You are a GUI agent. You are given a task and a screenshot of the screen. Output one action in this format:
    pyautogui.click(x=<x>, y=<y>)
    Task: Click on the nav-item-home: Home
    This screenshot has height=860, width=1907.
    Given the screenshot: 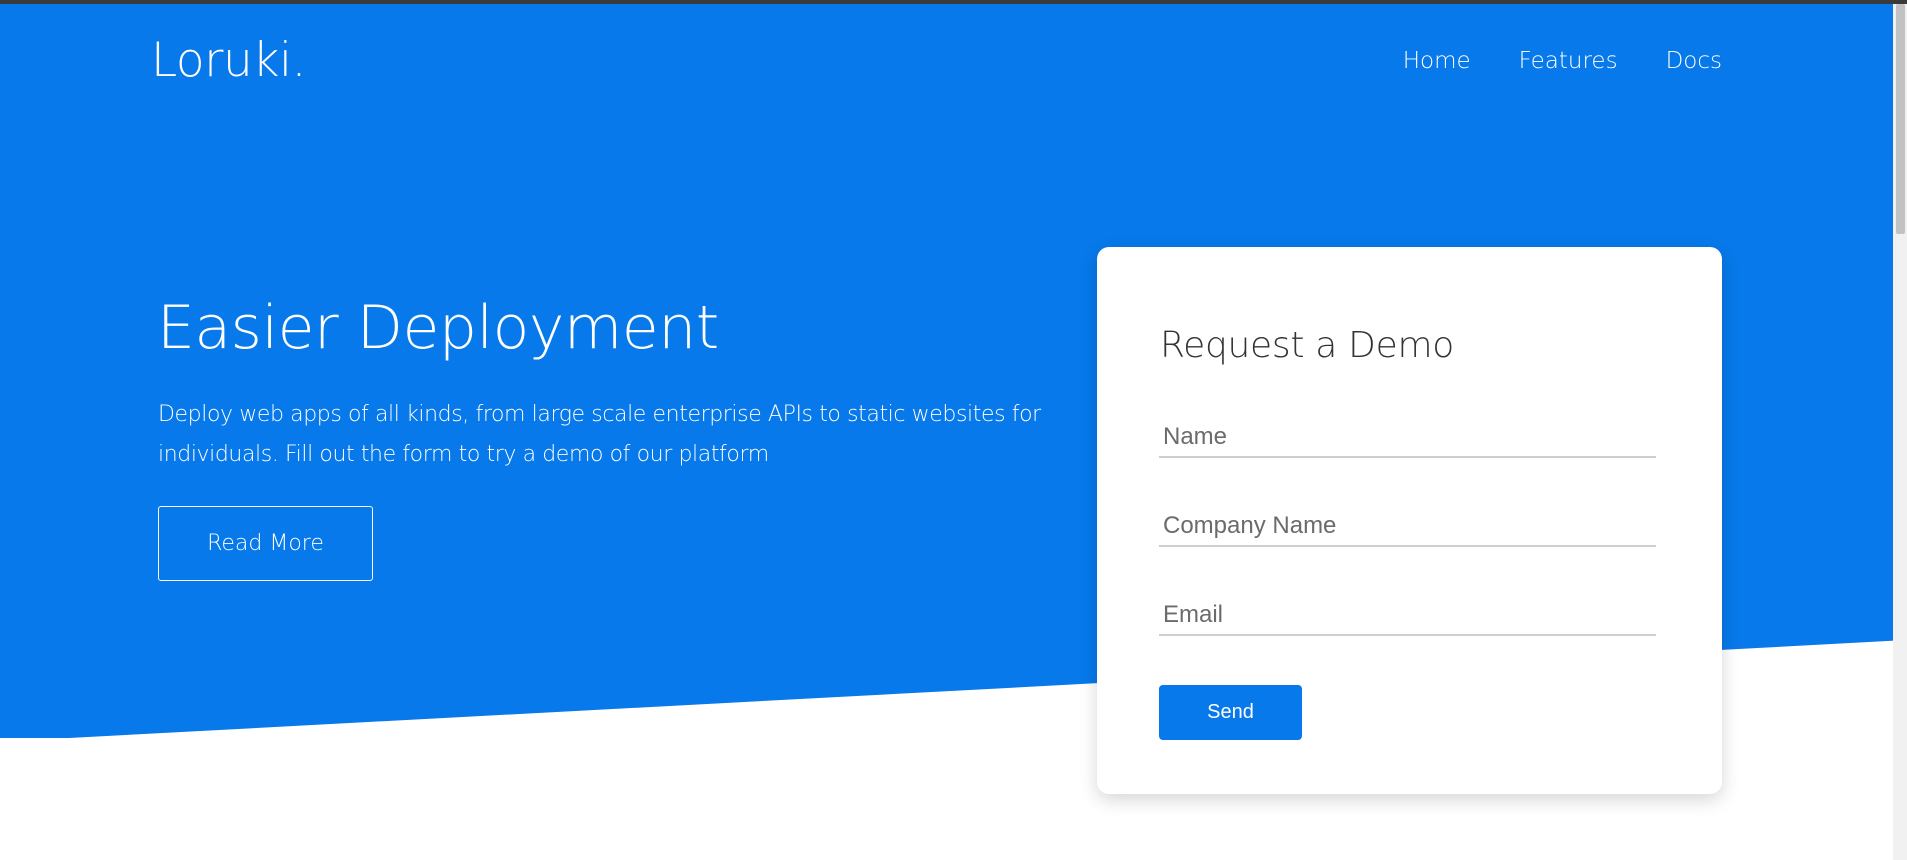 What is the action you would take?
    pyautogui.click(x=1437, y=61)
    